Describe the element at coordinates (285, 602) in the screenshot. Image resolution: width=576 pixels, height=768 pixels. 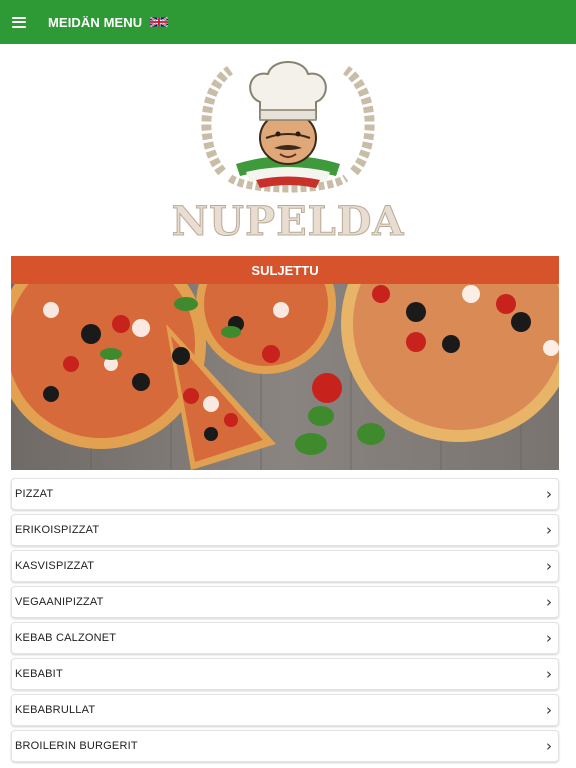
I see `list-item: VEGAANIPIZZAT ›` at that location.